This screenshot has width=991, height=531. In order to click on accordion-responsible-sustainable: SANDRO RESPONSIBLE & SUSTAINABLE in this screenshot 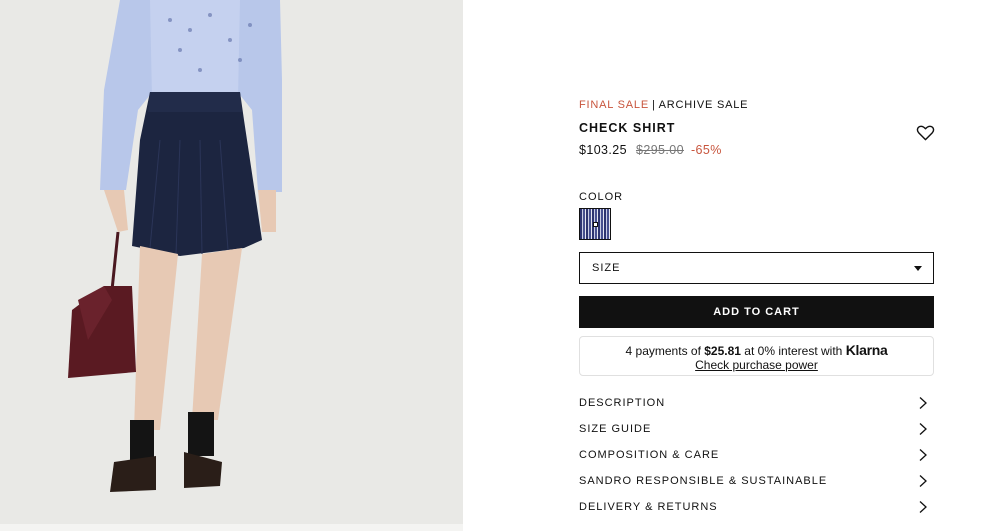, I will do `click(756, 481)`.